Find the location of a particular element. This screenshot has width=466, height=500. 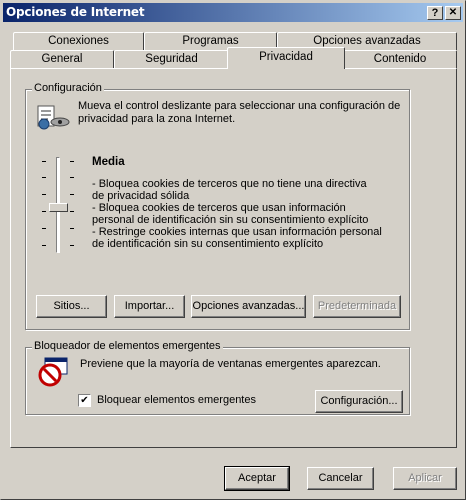

privacy-slider is located at coordinates (62, 207).